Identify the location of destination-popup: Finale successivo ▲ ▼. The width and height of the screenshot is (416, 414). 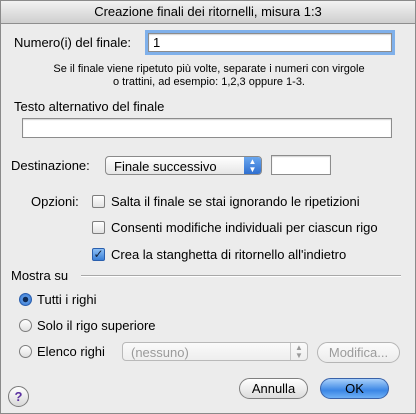
(183, 165).